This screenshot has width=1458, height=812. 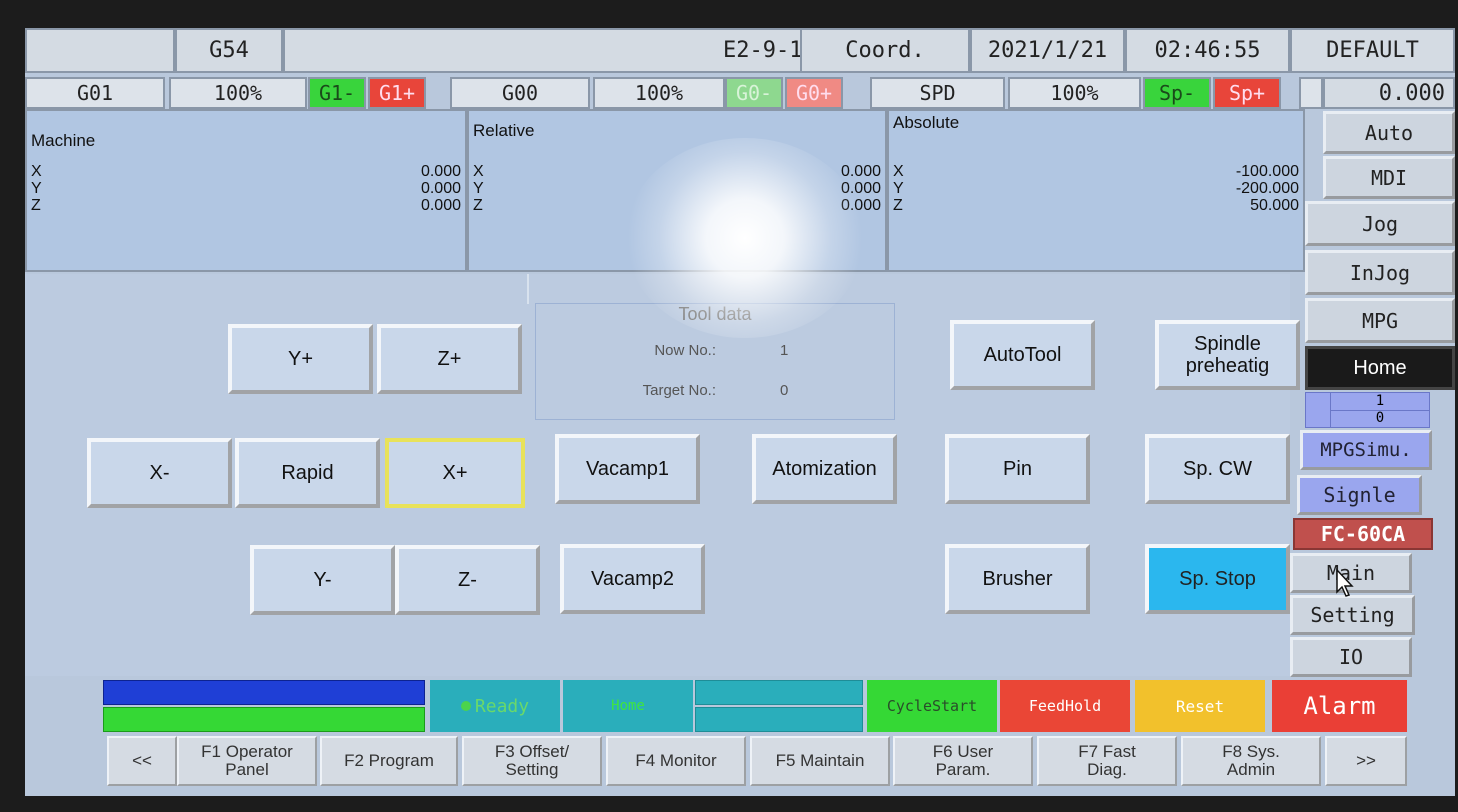 What do you see at coordinates (1251, 761) in the screenshot?
I see `fkey-f8: F8 Sys. Admin` at bounding box center [1251, 761].